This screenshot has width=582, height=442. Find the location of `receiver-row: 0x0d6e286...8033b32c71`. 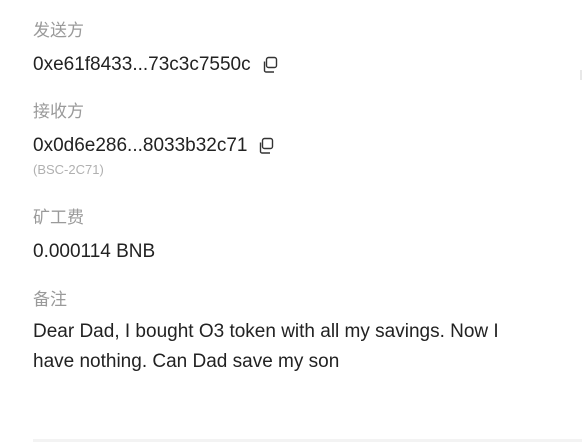

receiver-row: 0x0d6e286...8033b32c71 is located at coordinates (154, 146).